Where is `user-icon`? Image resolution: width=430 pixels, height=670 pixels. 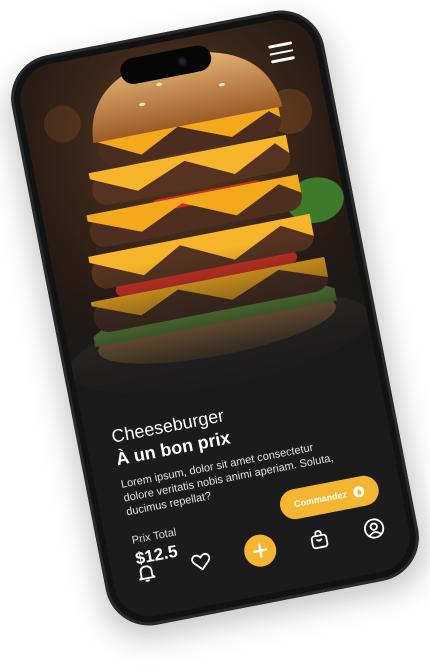
user-icon is located at coordinates (374, 528).